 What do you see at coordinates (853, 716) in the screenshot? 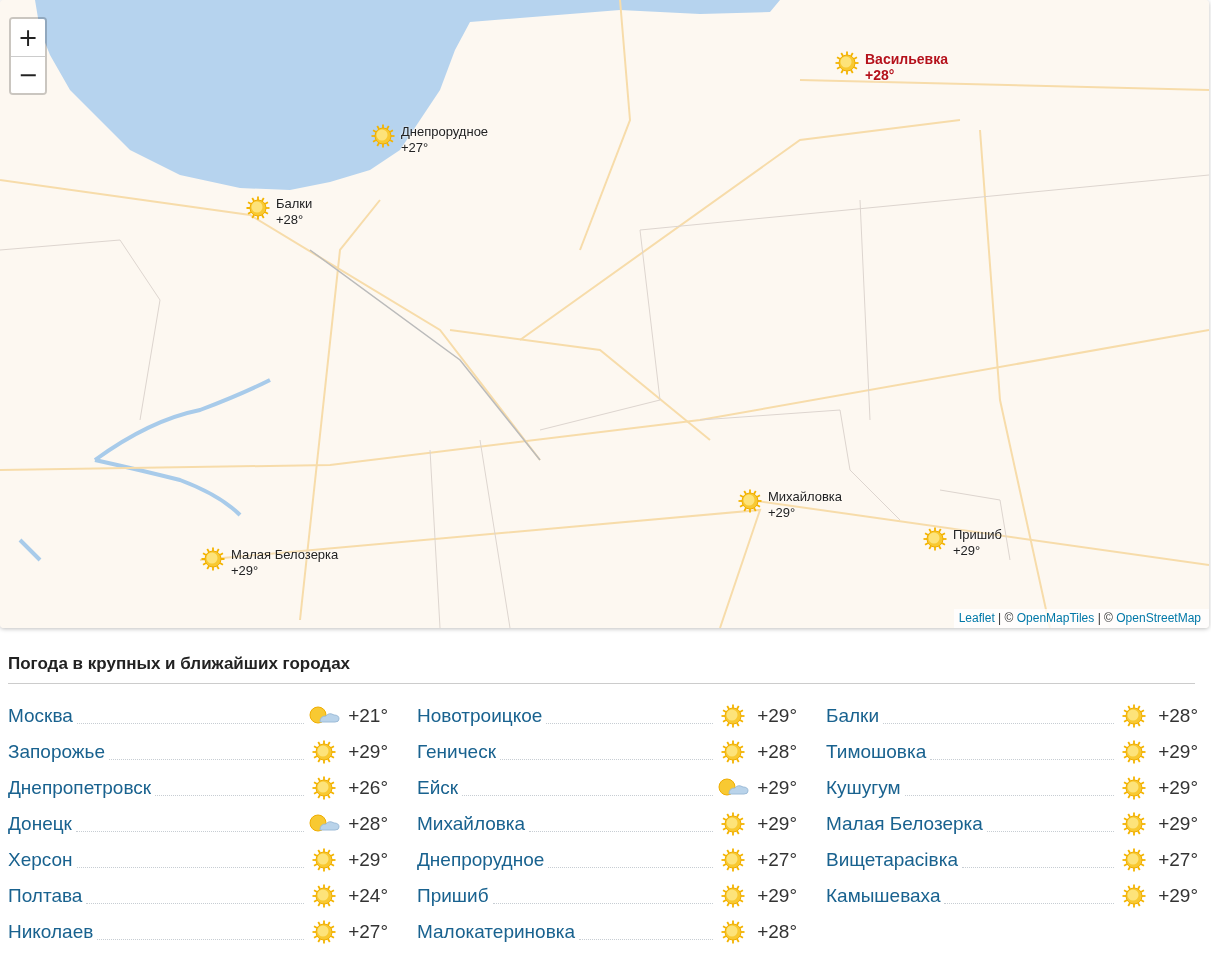
I see `city-link: Балки` at bounding box center [853, 716].